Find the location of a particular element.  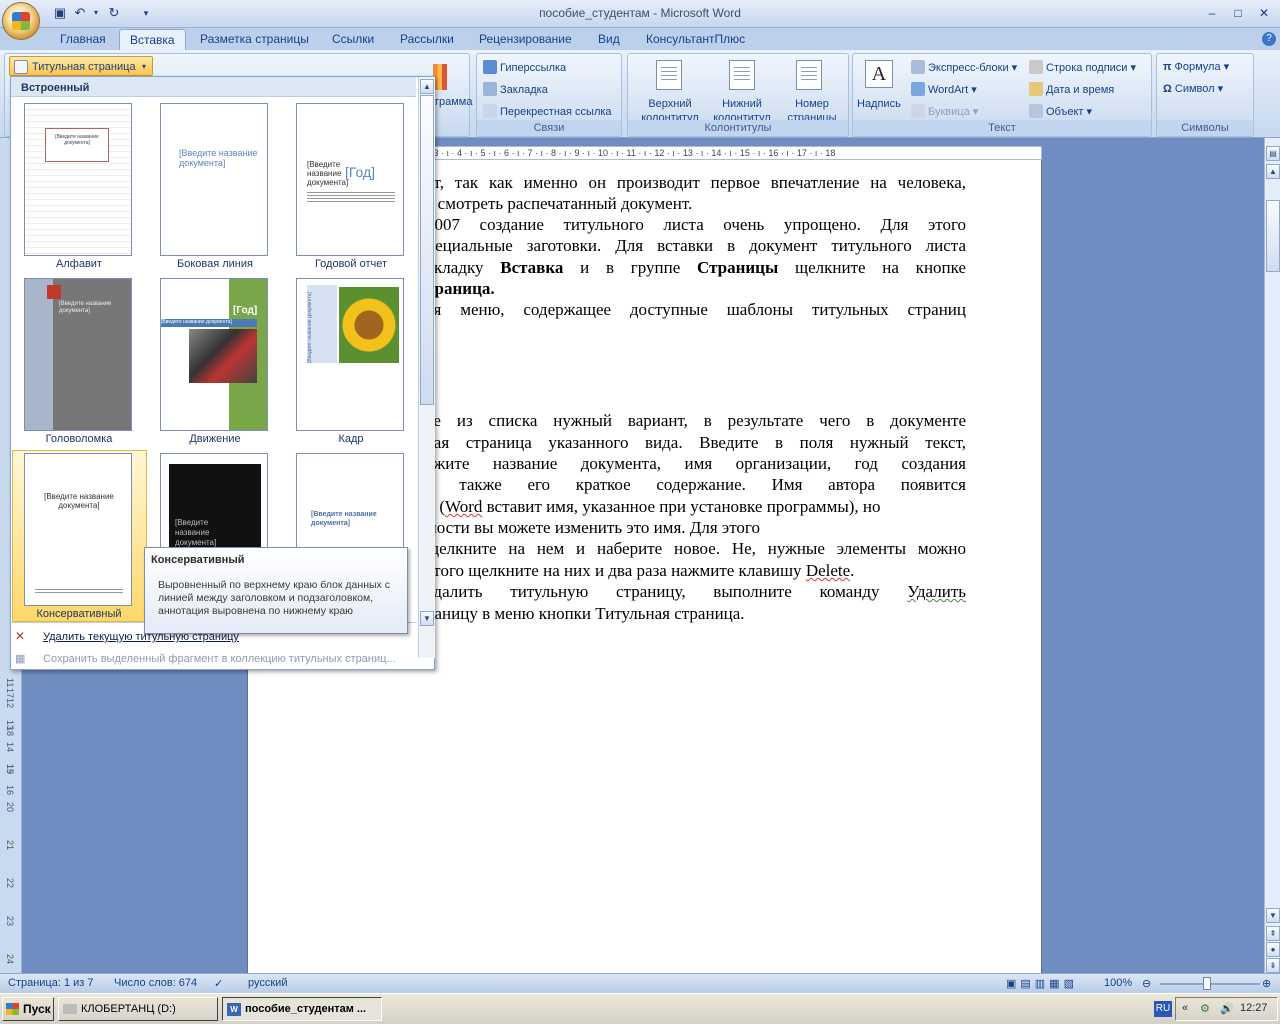

template-thumb-puzzle: [Введите название документа] is located at coordinates (78, 354).